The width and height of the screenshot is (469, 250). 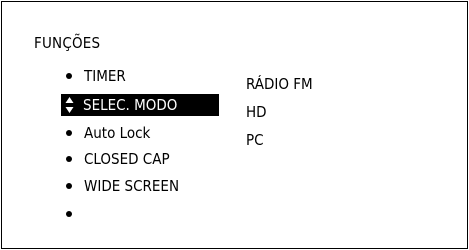 I want to click on menu-item-label: CLOSED CAP, so click(x=127, y=159).